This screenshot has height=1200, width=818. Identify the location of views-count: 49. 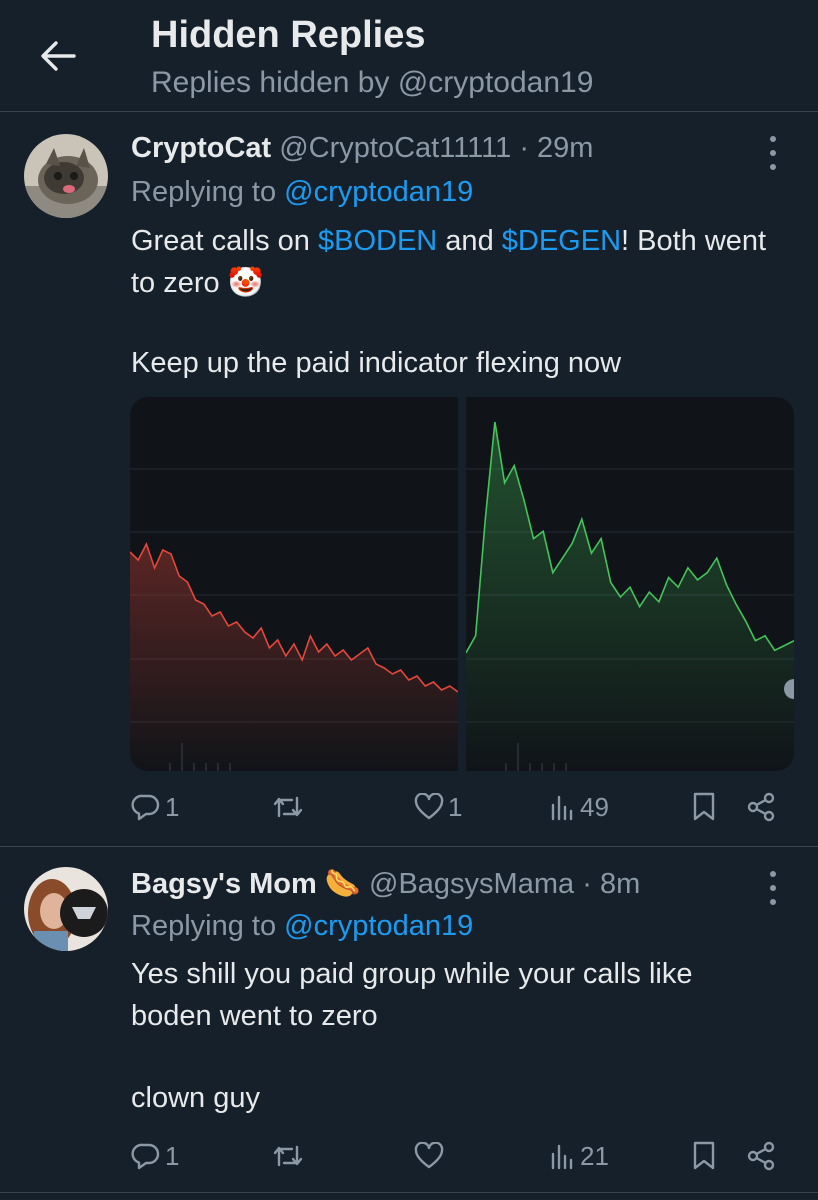
(594, 806).